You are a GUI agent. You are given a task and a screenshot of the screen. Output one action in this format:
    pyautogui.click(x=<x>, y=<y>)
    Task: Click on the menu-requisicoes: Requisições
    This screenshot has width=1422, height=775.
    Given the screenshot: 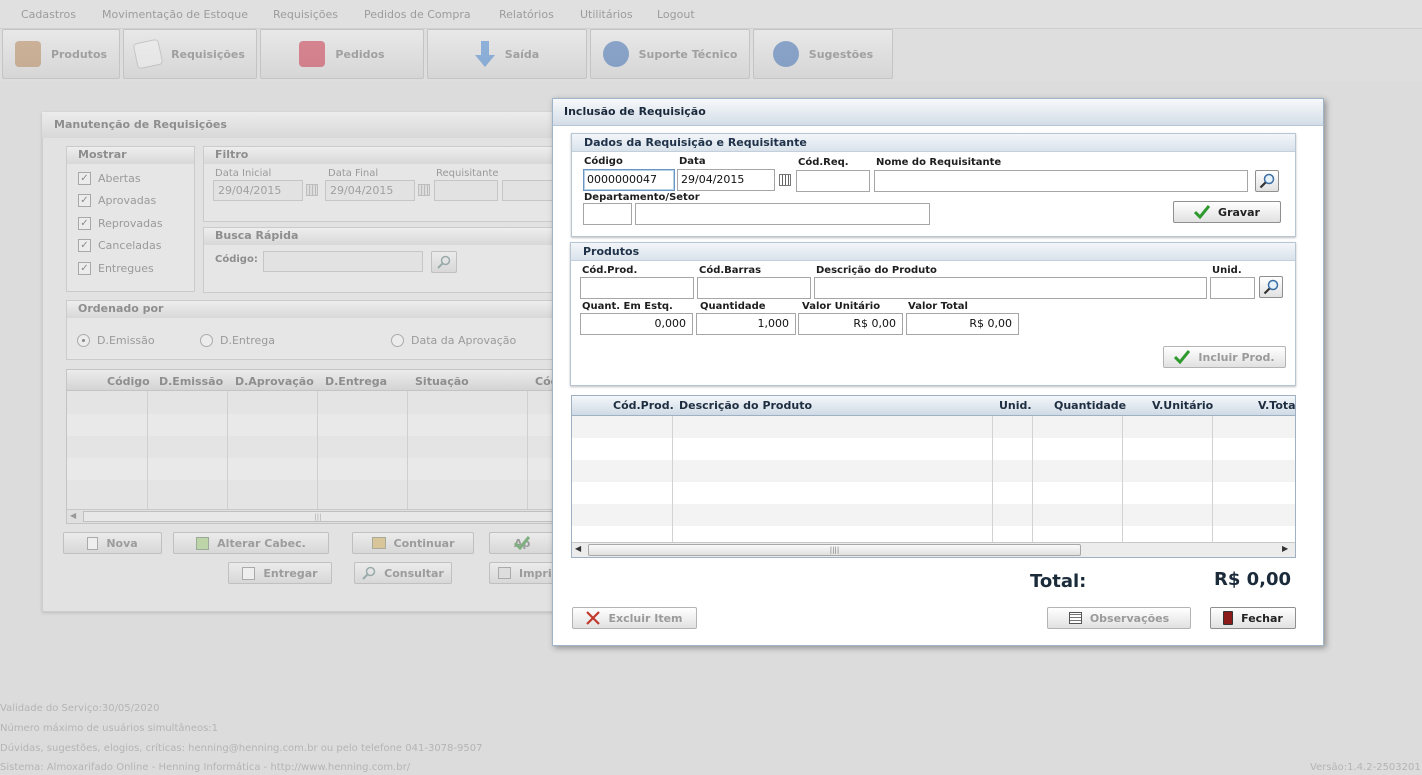 What is the action you would take?
    pyautogui.click(x=305, y=14)
    